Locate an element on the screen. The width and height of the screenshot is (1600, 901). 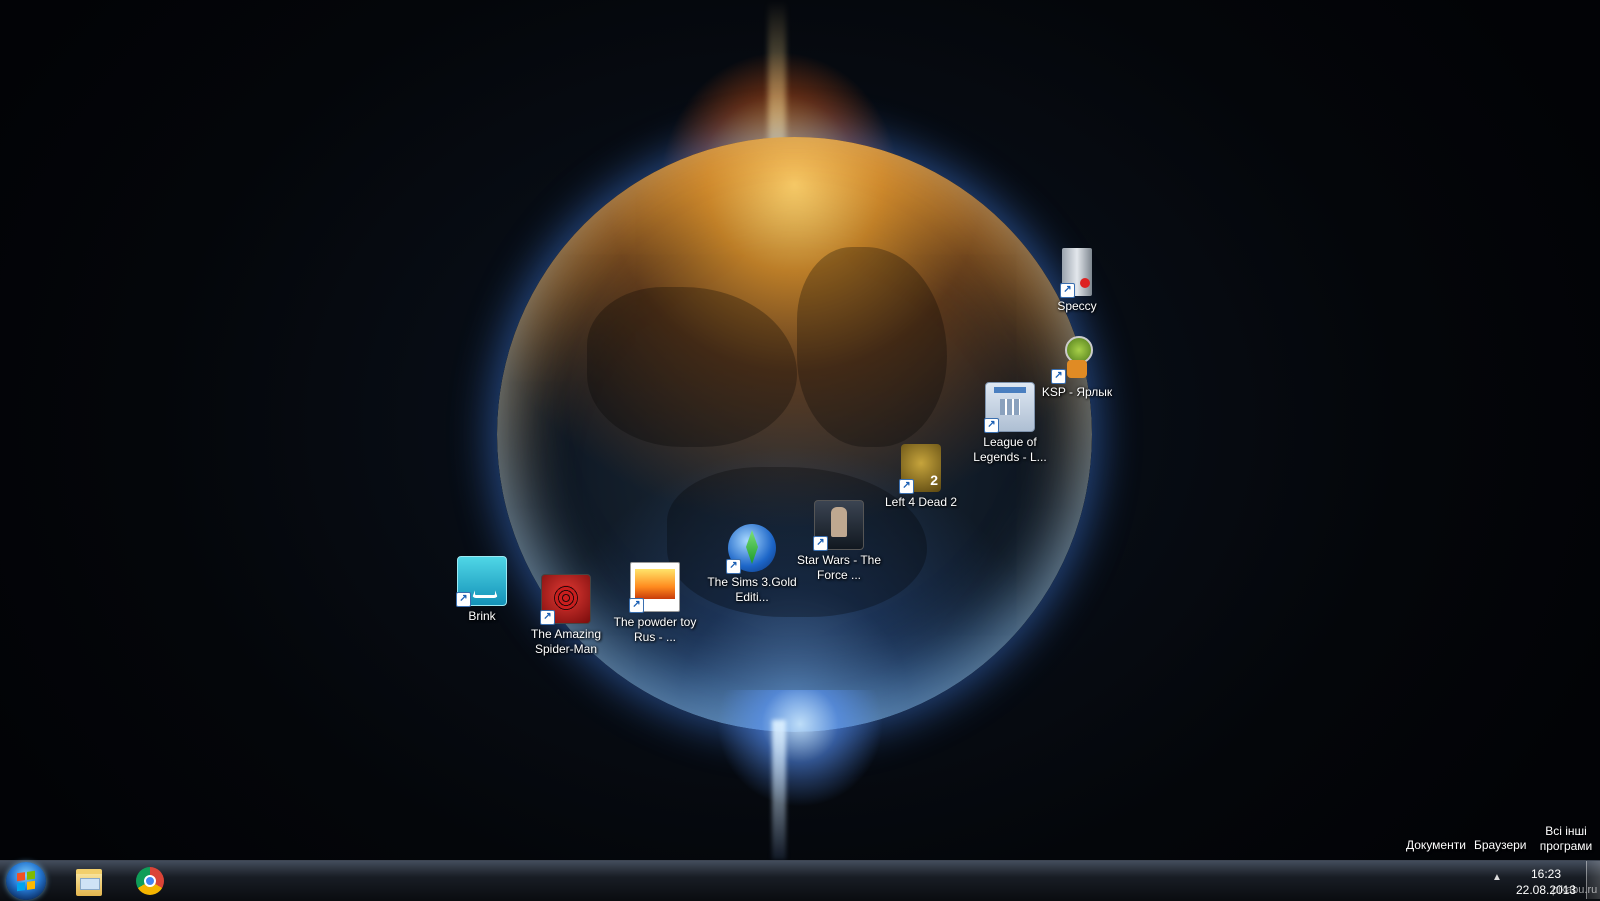
clock-time: 16:23 is located at coordinates (1546, 874).